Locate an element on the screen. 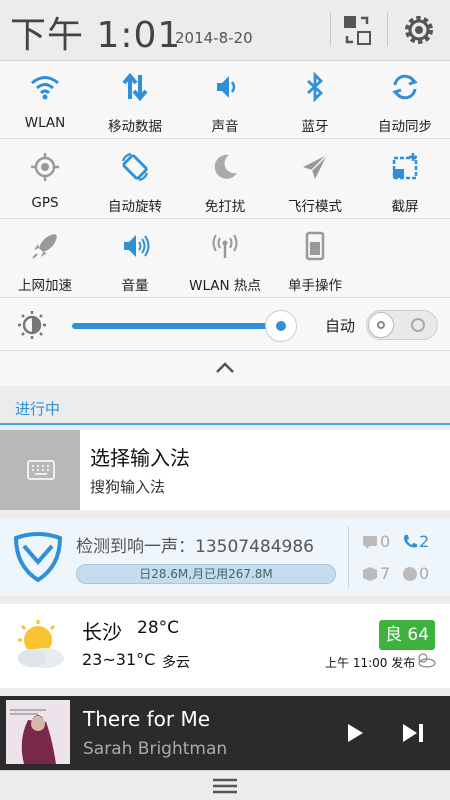 The image size is (450, 800). tile-one-hand-mode: 单手操作 is located at coordinates (315, 259).